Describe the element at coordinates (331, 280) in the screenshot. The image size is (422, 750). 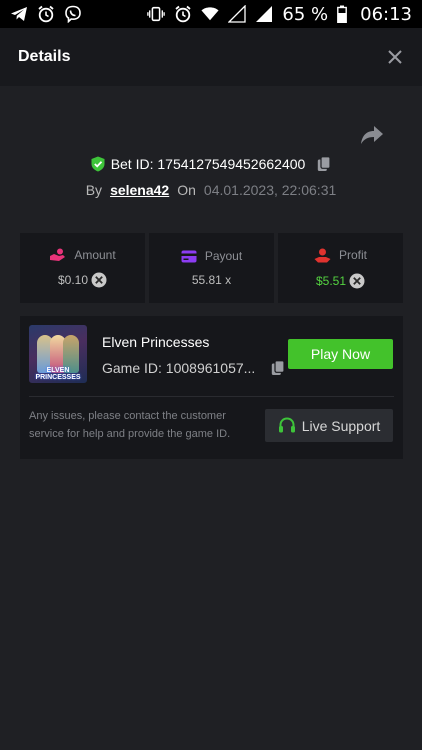
I see `stat-profit-value: $5.51` at that location.